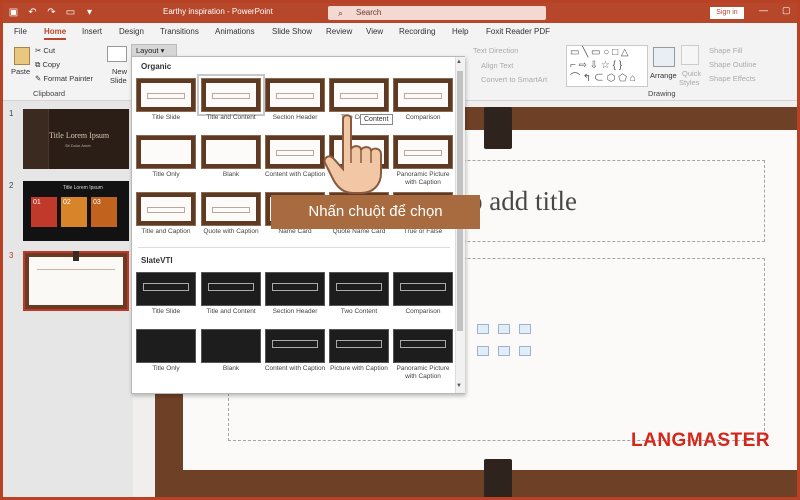  I want to click on quick-styles-label: Quick, so click(692, 73).